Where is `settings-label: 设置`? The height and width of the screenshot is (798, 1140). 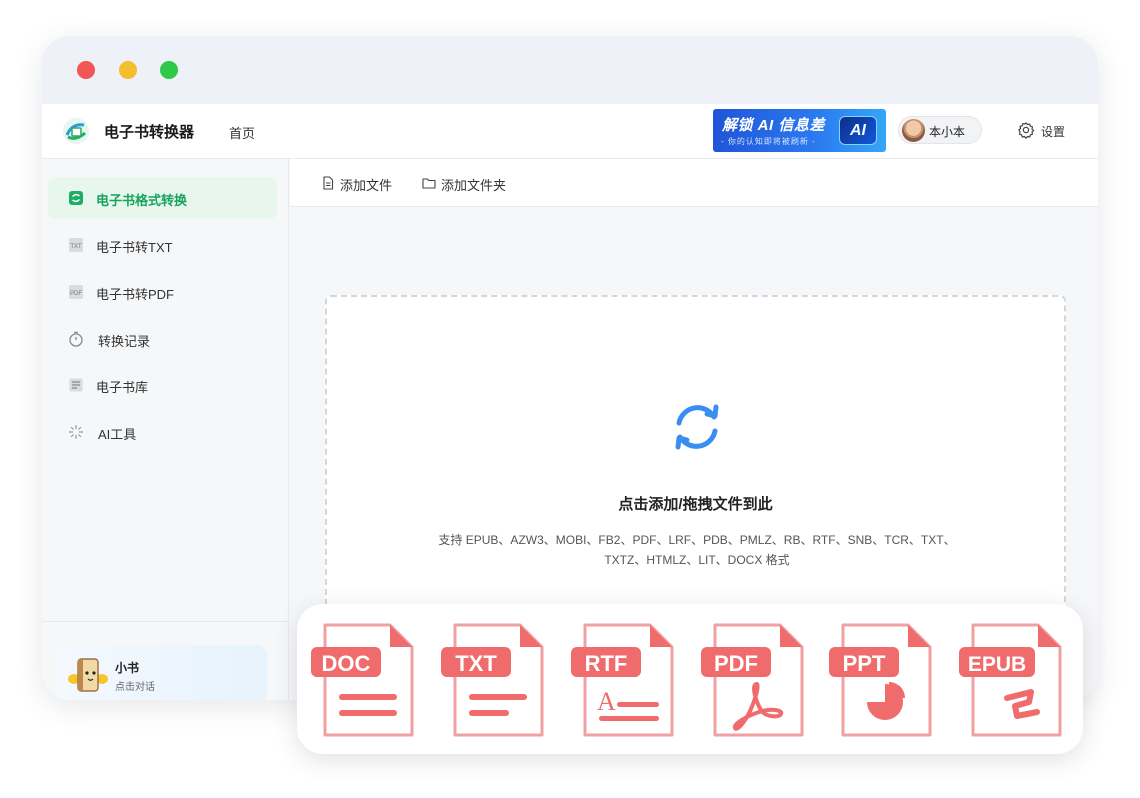
settings-label: 设置 is located at coordinates (1053, 132).